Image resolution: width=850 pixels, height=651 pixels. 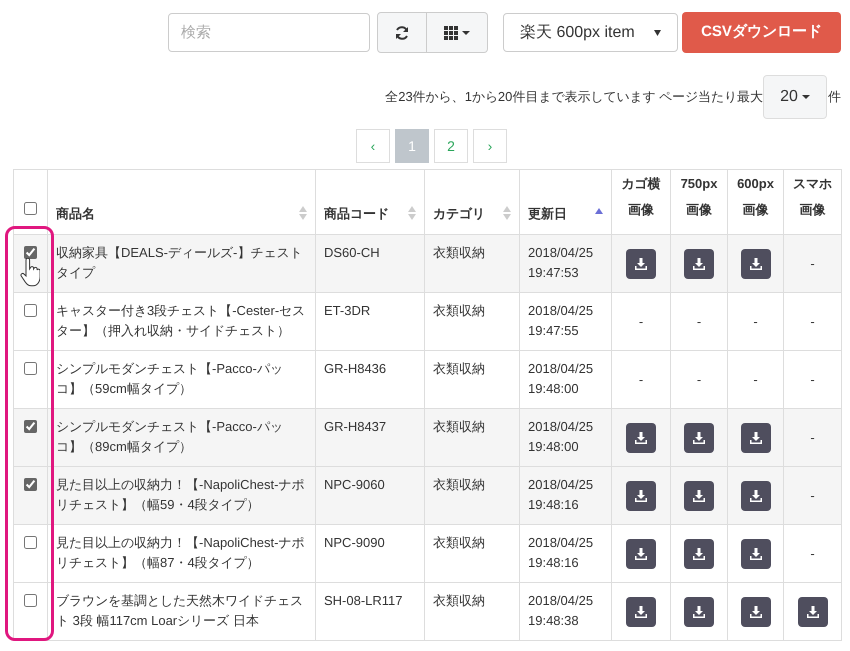 What do you see at coordinates (547, 213) in the screenshot?
I see `column-header: 更新日` at bounding box center [547, 213].